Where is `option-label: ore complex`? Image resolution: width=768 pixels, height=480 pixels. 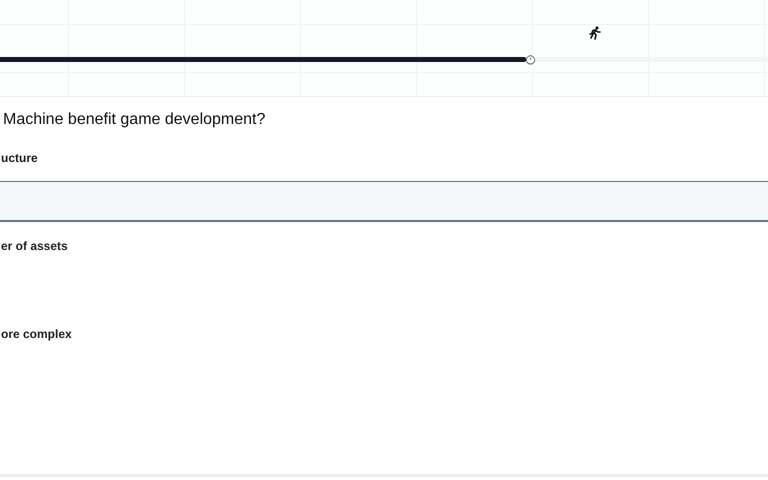
option-label: ore complex is located at coordinates (36, 335).